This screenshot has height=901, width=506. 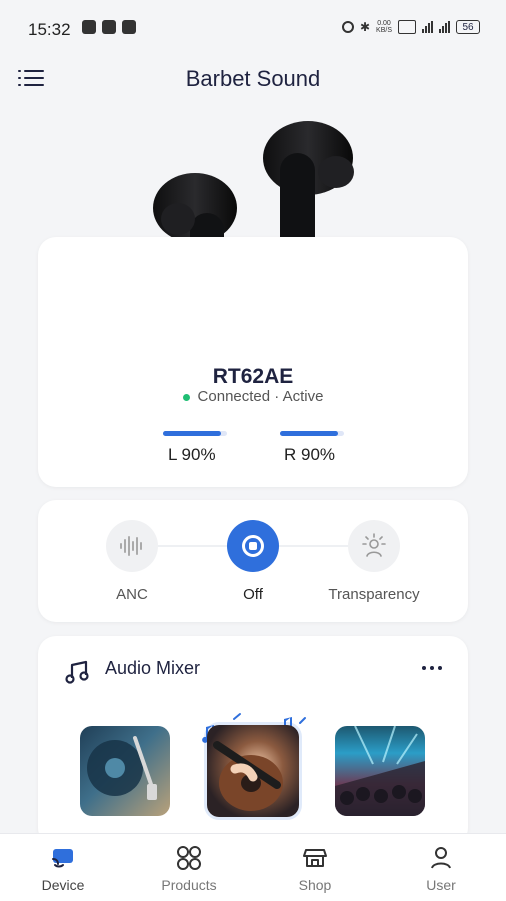 I want to click on user-icon, so click(x=441, y=858).